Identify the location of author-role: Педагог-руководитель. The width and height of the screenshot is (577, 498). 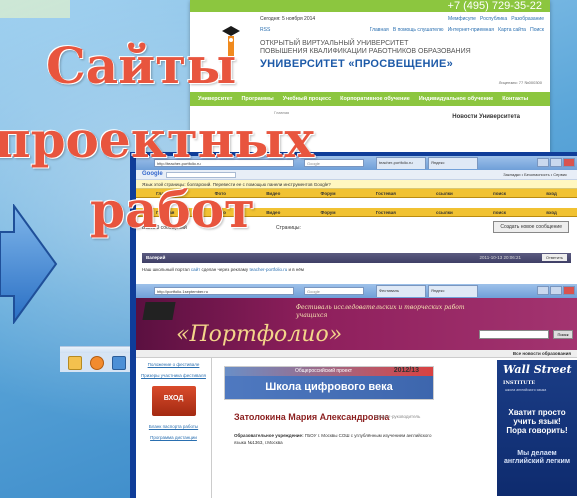
(397, 416).